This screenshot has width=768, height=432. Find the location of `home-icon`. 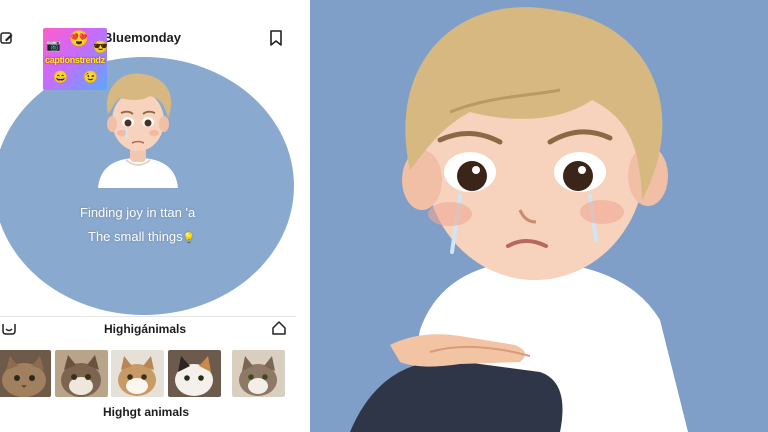

home-icon is located at coordinates (279, 328).